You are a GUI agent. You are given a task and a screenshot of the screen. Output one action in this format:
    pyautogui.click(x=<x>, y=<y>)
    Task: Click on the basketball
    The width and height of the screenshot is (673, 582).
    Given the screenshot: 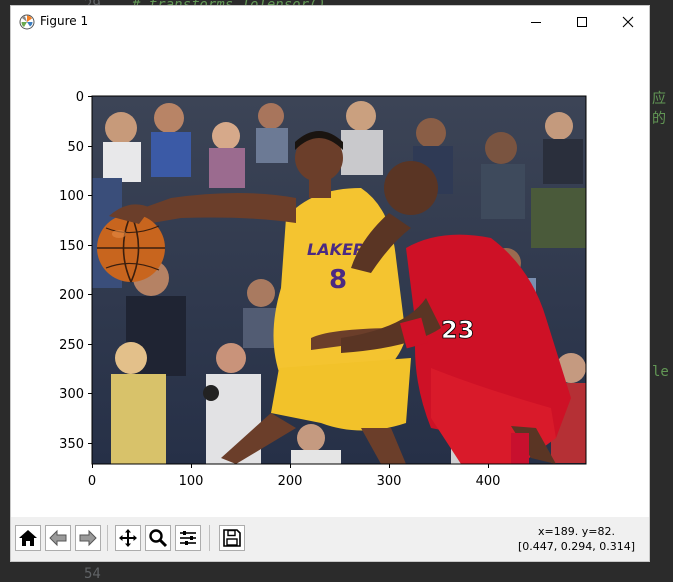 What is the action you would take?
    pyautogui.click(x=131, y=248)
    